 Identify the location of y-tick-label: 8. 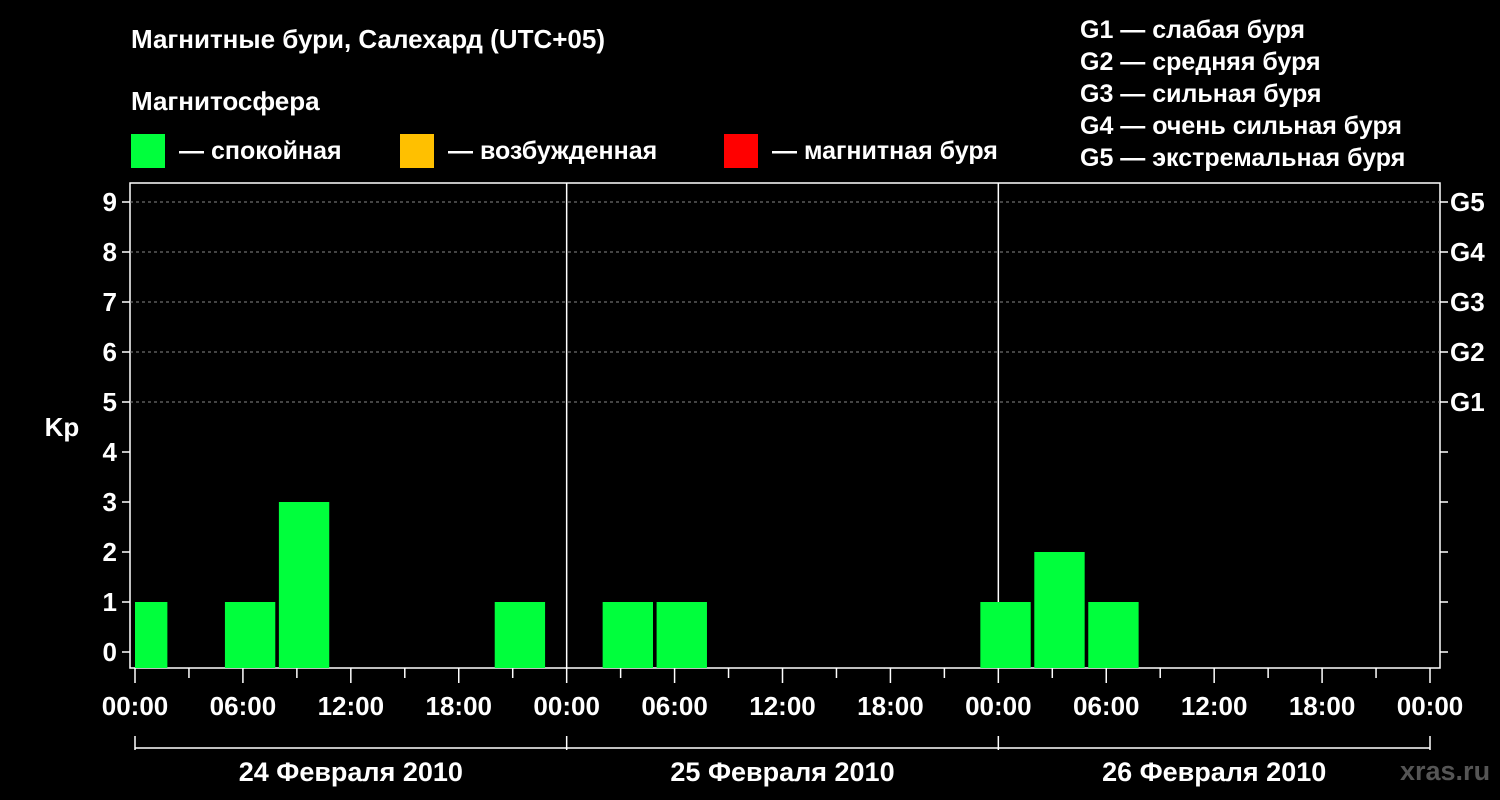
(110, 252).